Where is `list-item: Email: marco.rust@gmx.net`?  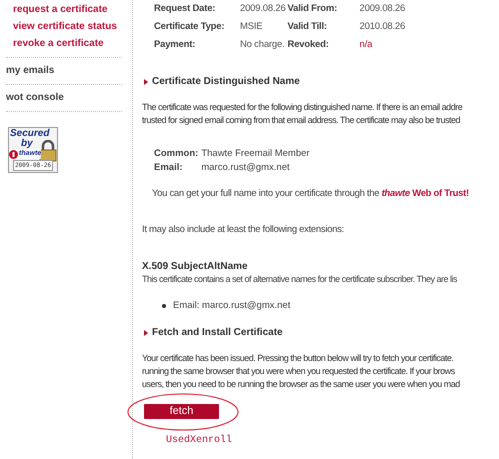 list-item: Email: marco.rust@gmx.net is located at coordinates (231, 305).